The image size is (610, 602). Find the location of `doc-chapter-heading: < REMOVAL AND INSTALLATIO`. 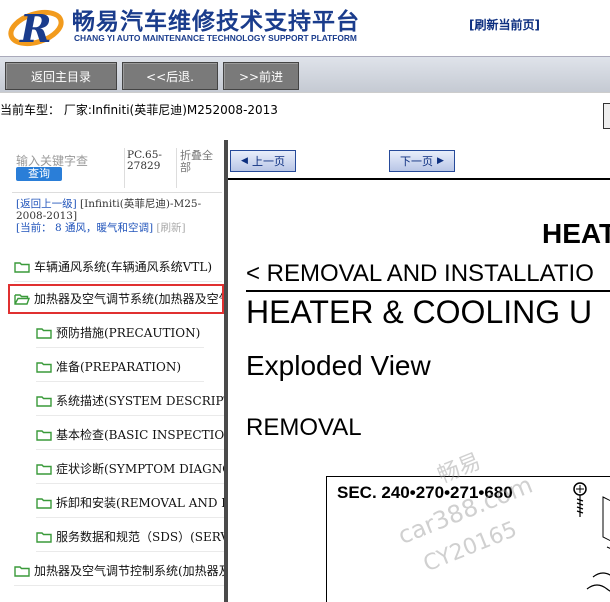

doc-chapter-heading: < REMOVAL AND INSTALLATIO is located at coordinates (420, 273).